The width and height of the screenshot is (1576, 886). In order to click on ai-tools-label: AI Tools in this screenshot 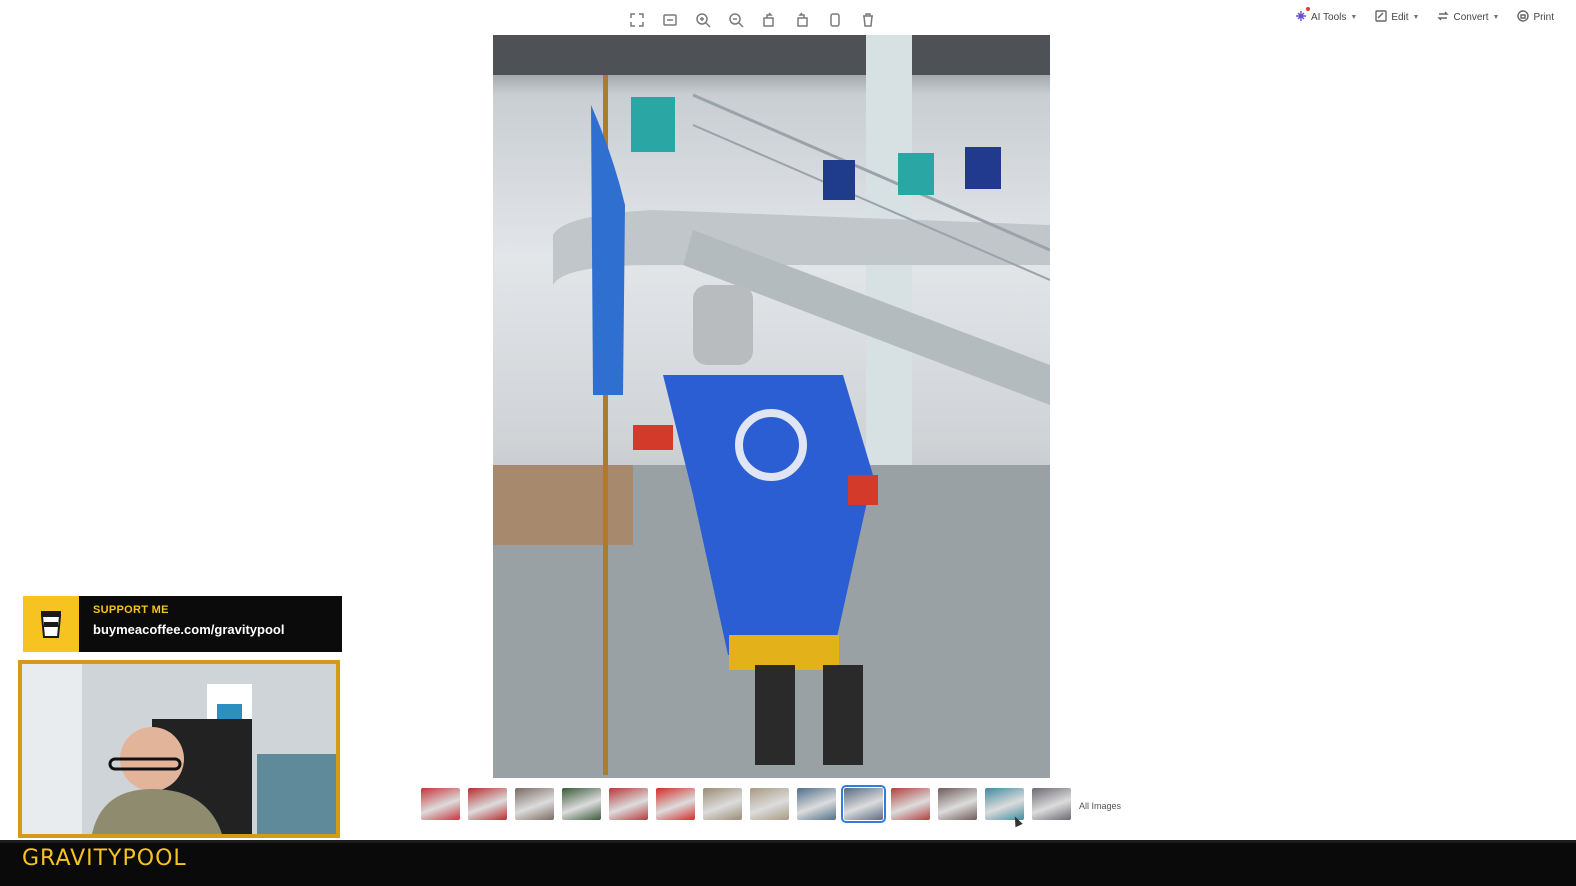, I will do `click(1328, 17)`.